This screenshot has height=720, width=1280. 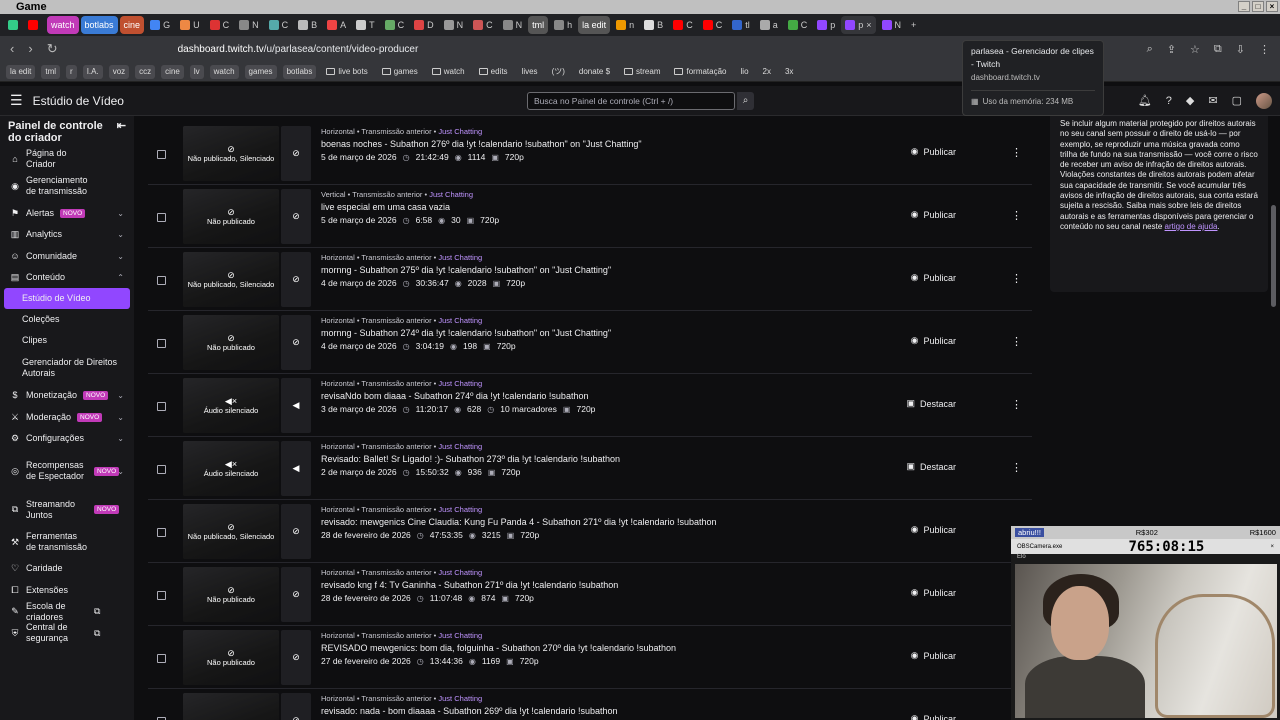 What do you see at coordinates (121, 132) in the screenshot?
I see `collapse-sidebar-icon: ⇤` at bounding box center [121, 132].